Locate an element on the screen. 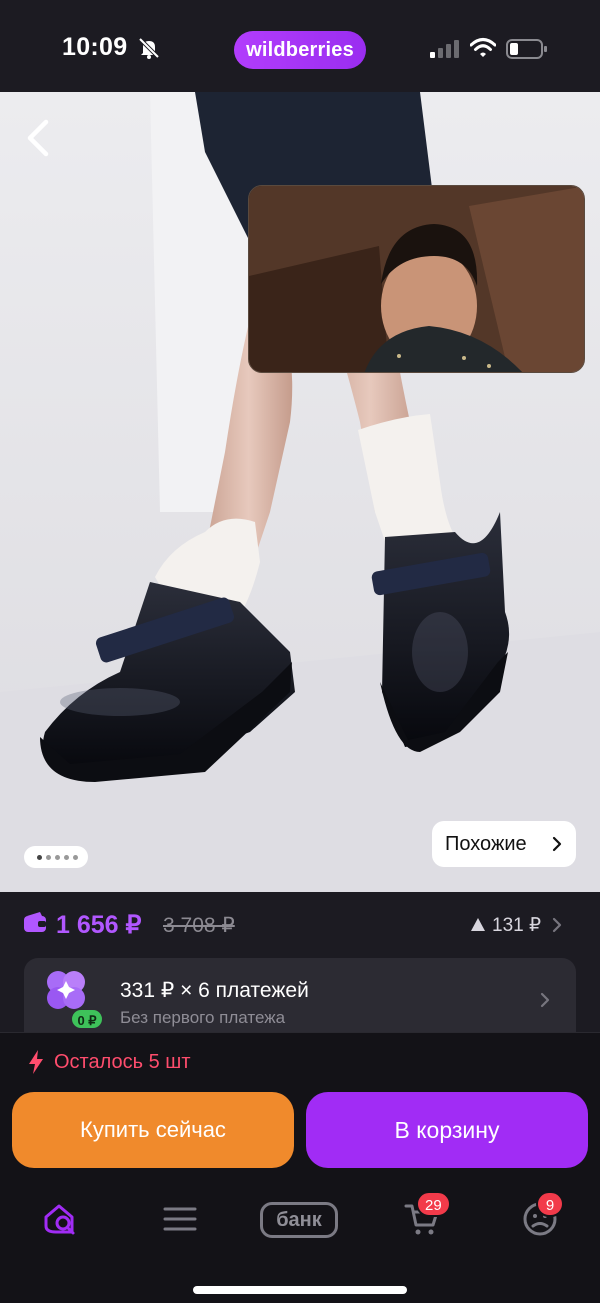 Image resolution: width=600 pixels, height=1303 pixels. installment-title: 331 ₽ × 6 платежей is located at coordinates (214, 990).